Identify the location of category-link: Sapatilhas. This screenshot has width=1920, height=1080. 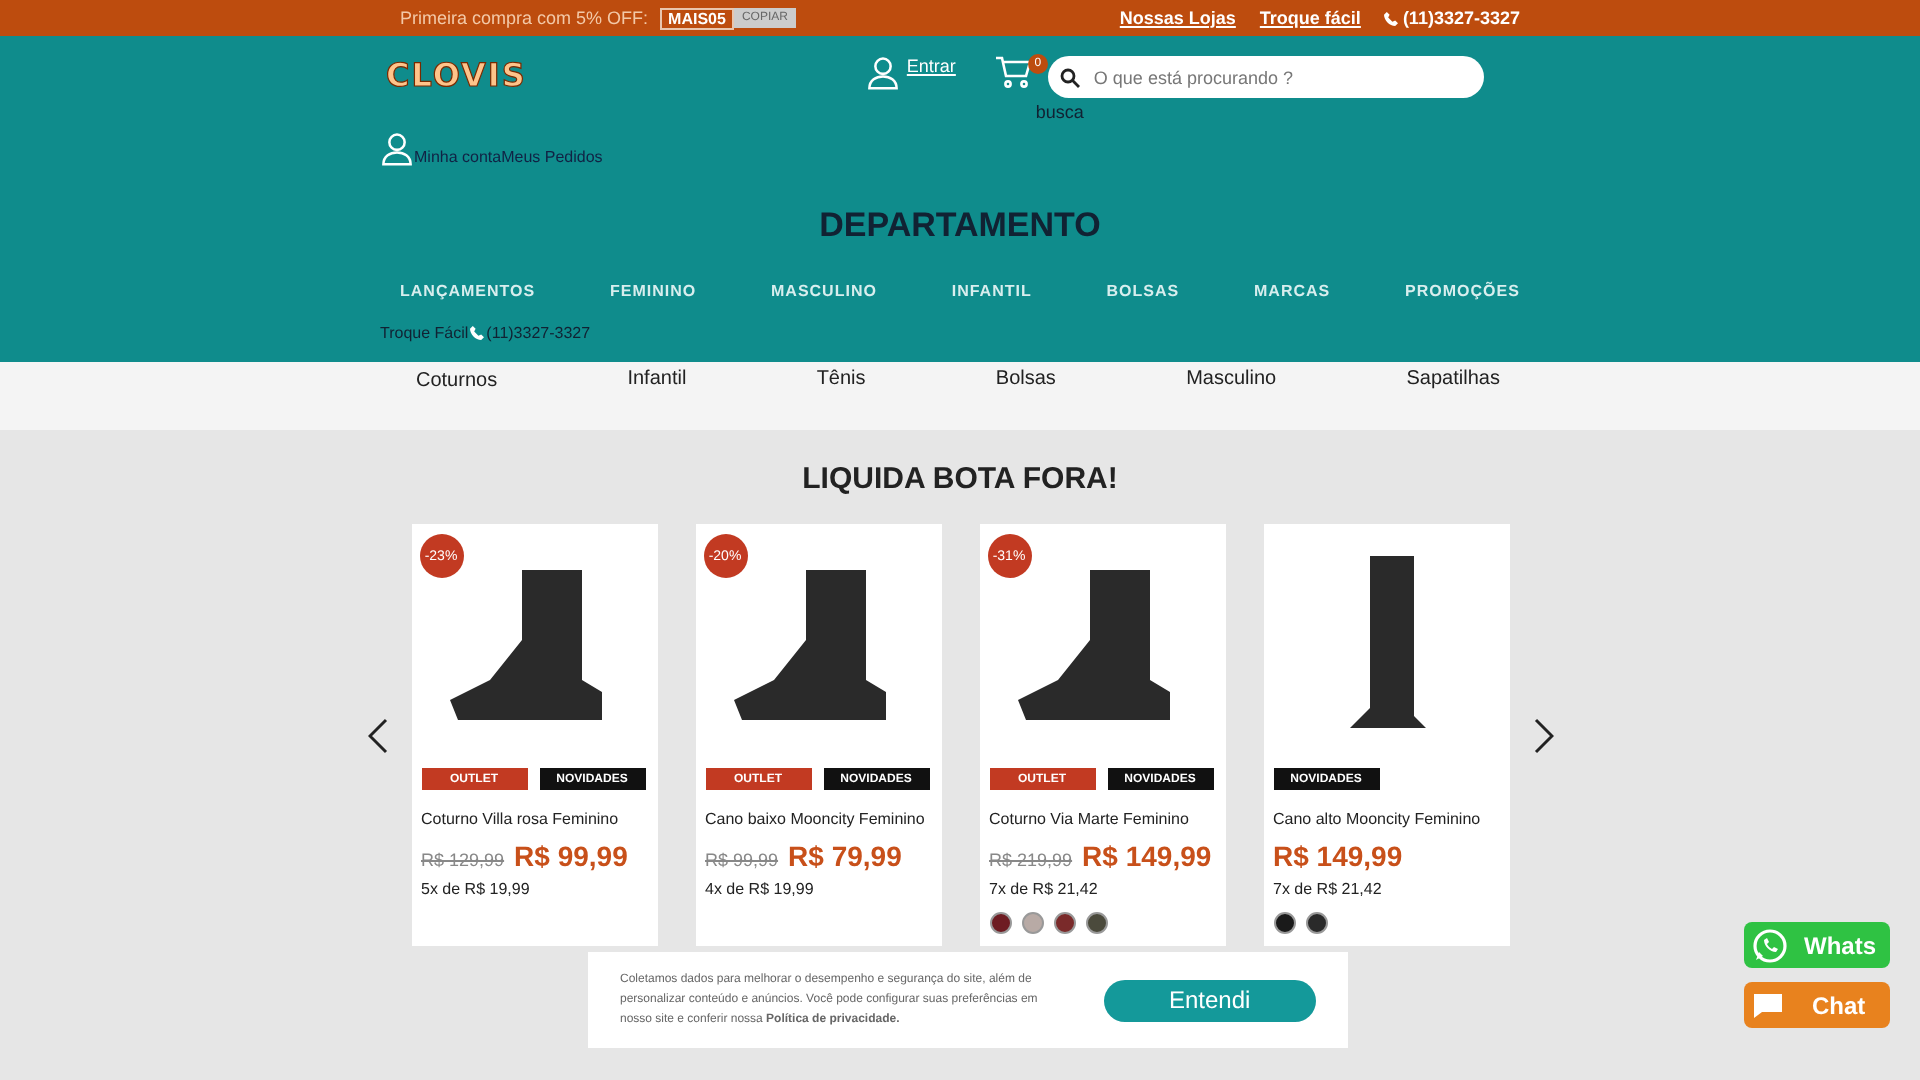
(1453, 379).